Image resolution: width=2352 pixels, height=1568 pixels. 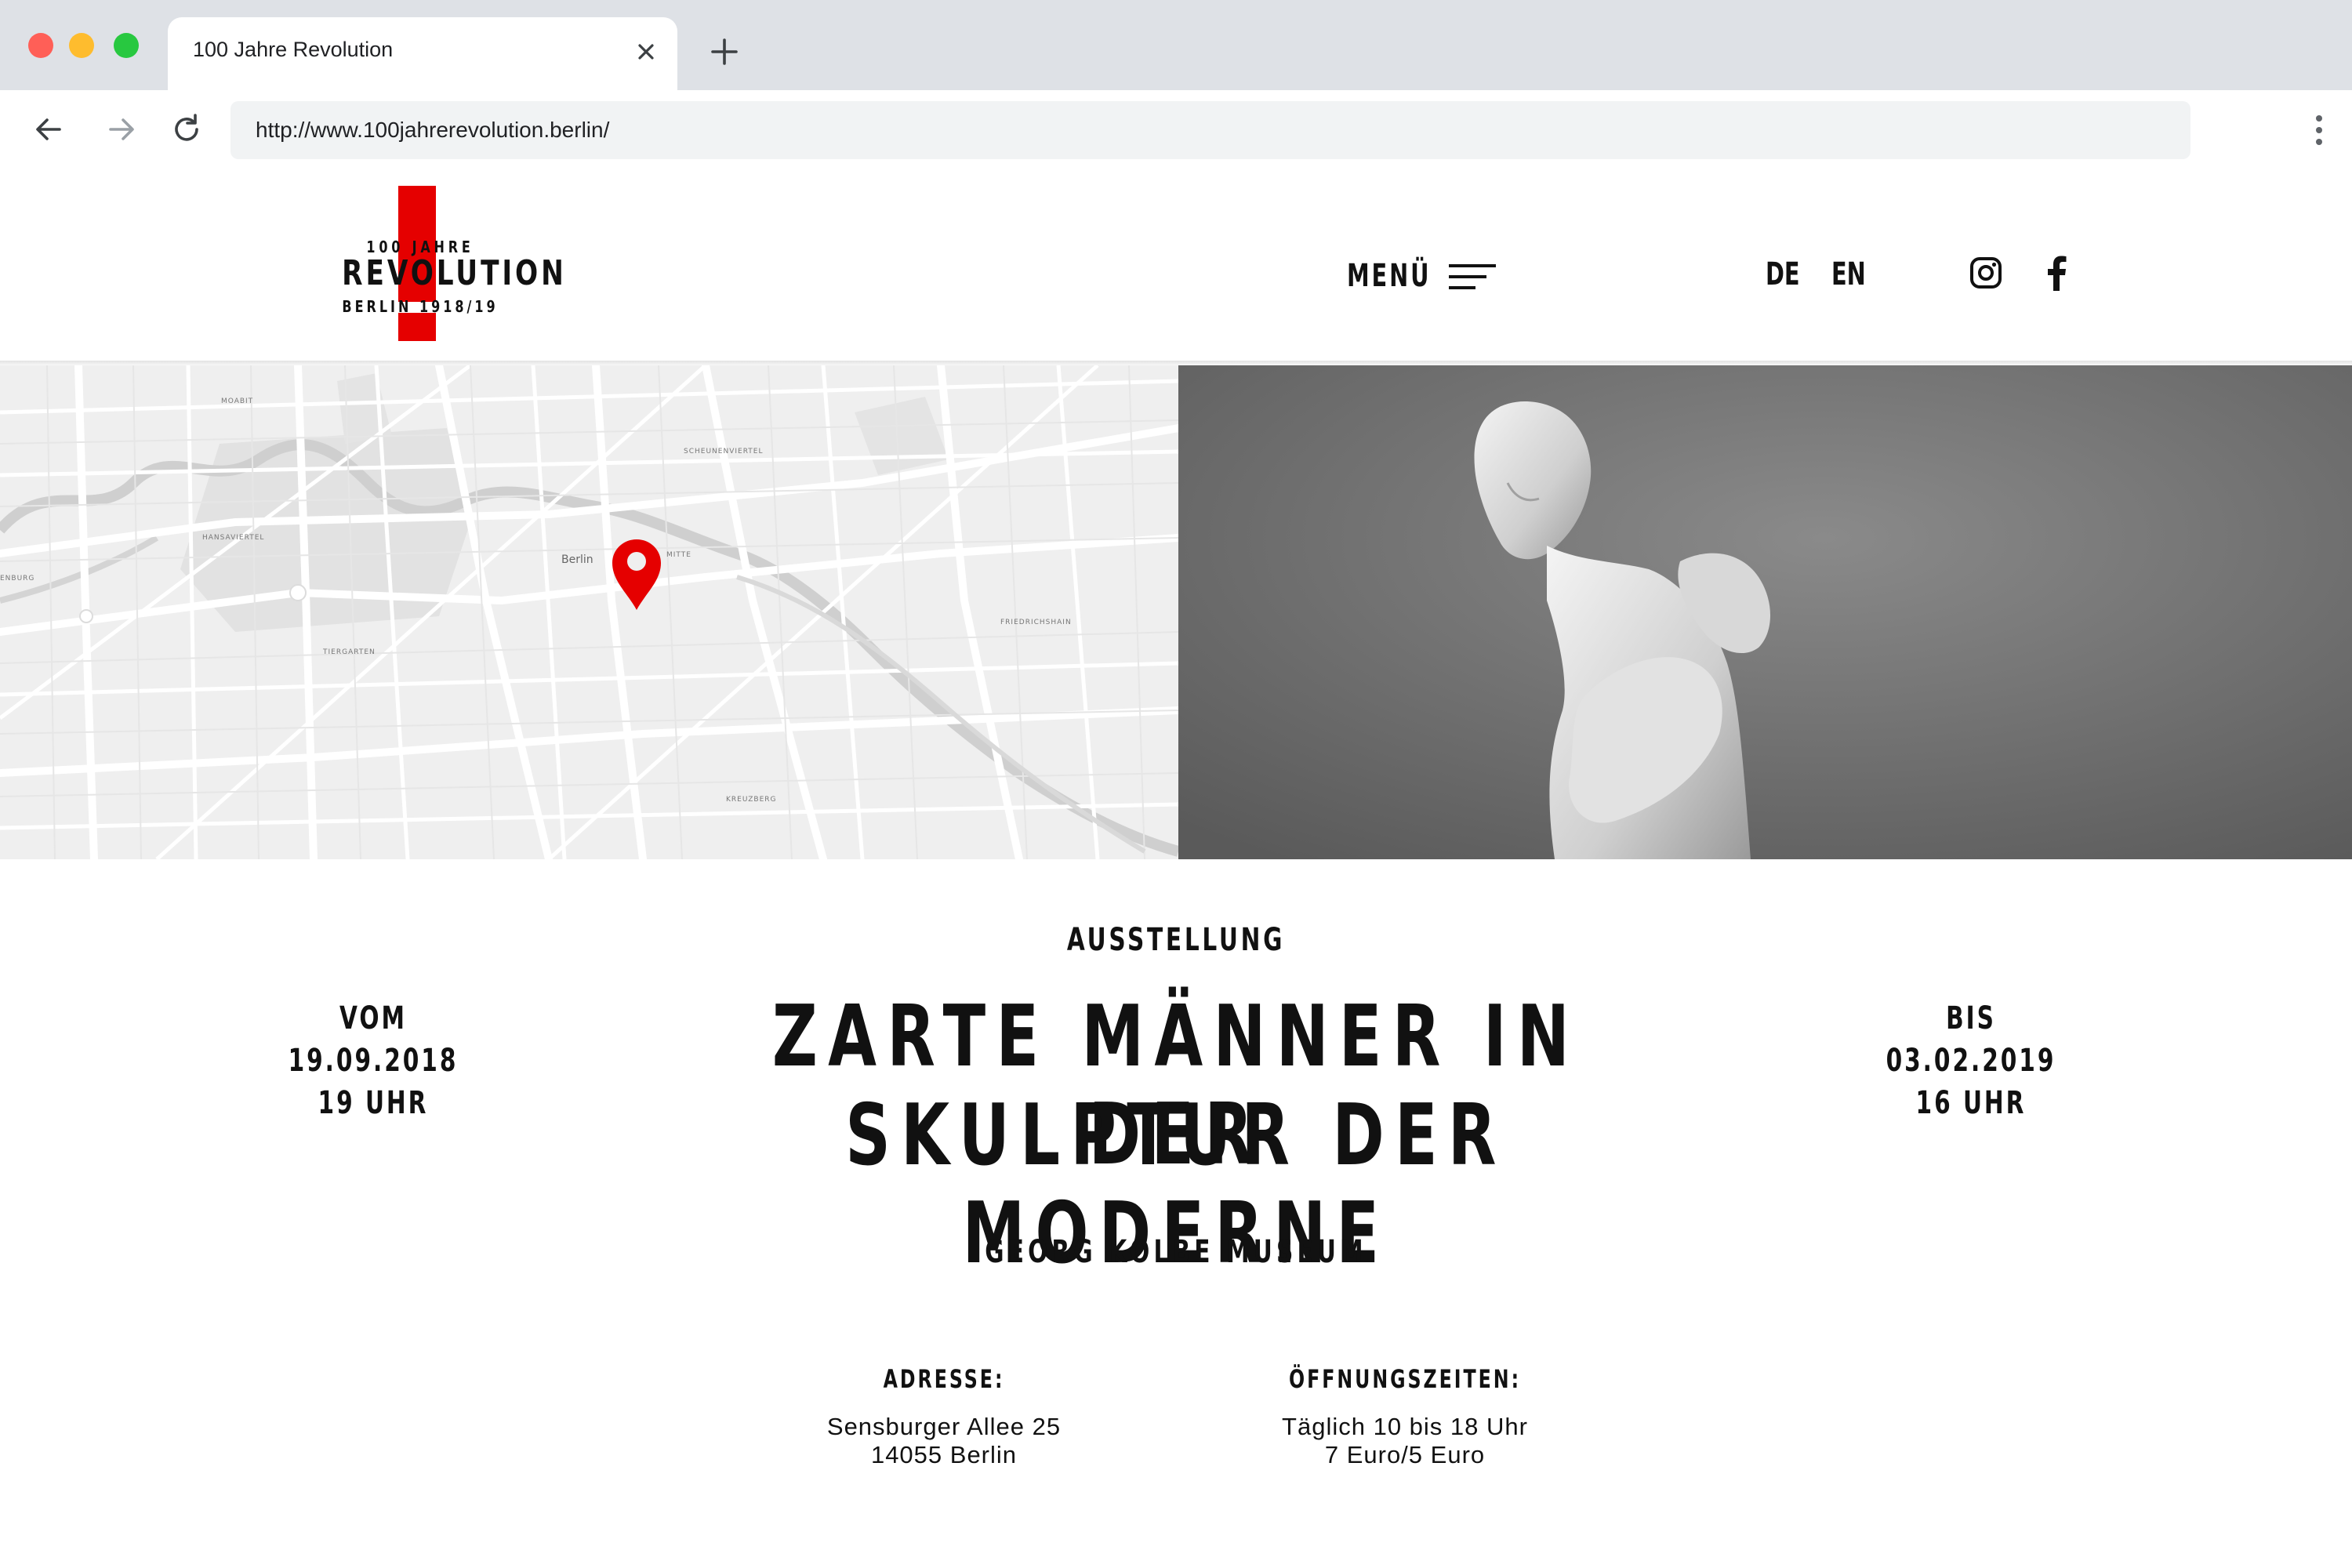 I want to click on end-time: 16 UHR, so click(x=1971, y=1103).